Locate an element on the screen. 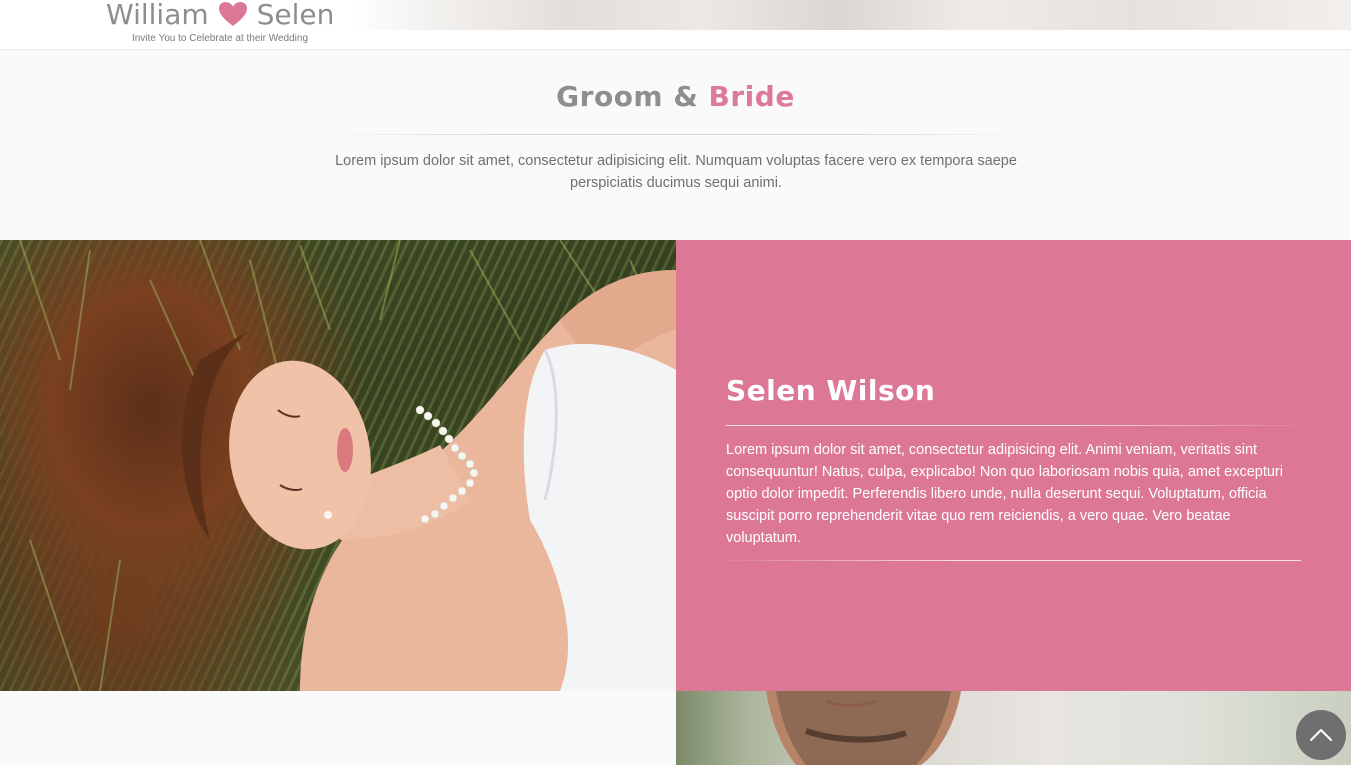 This screenshot has width=1351, height=765. section-title: Groom & Bride is located at coordinates (675, 96).